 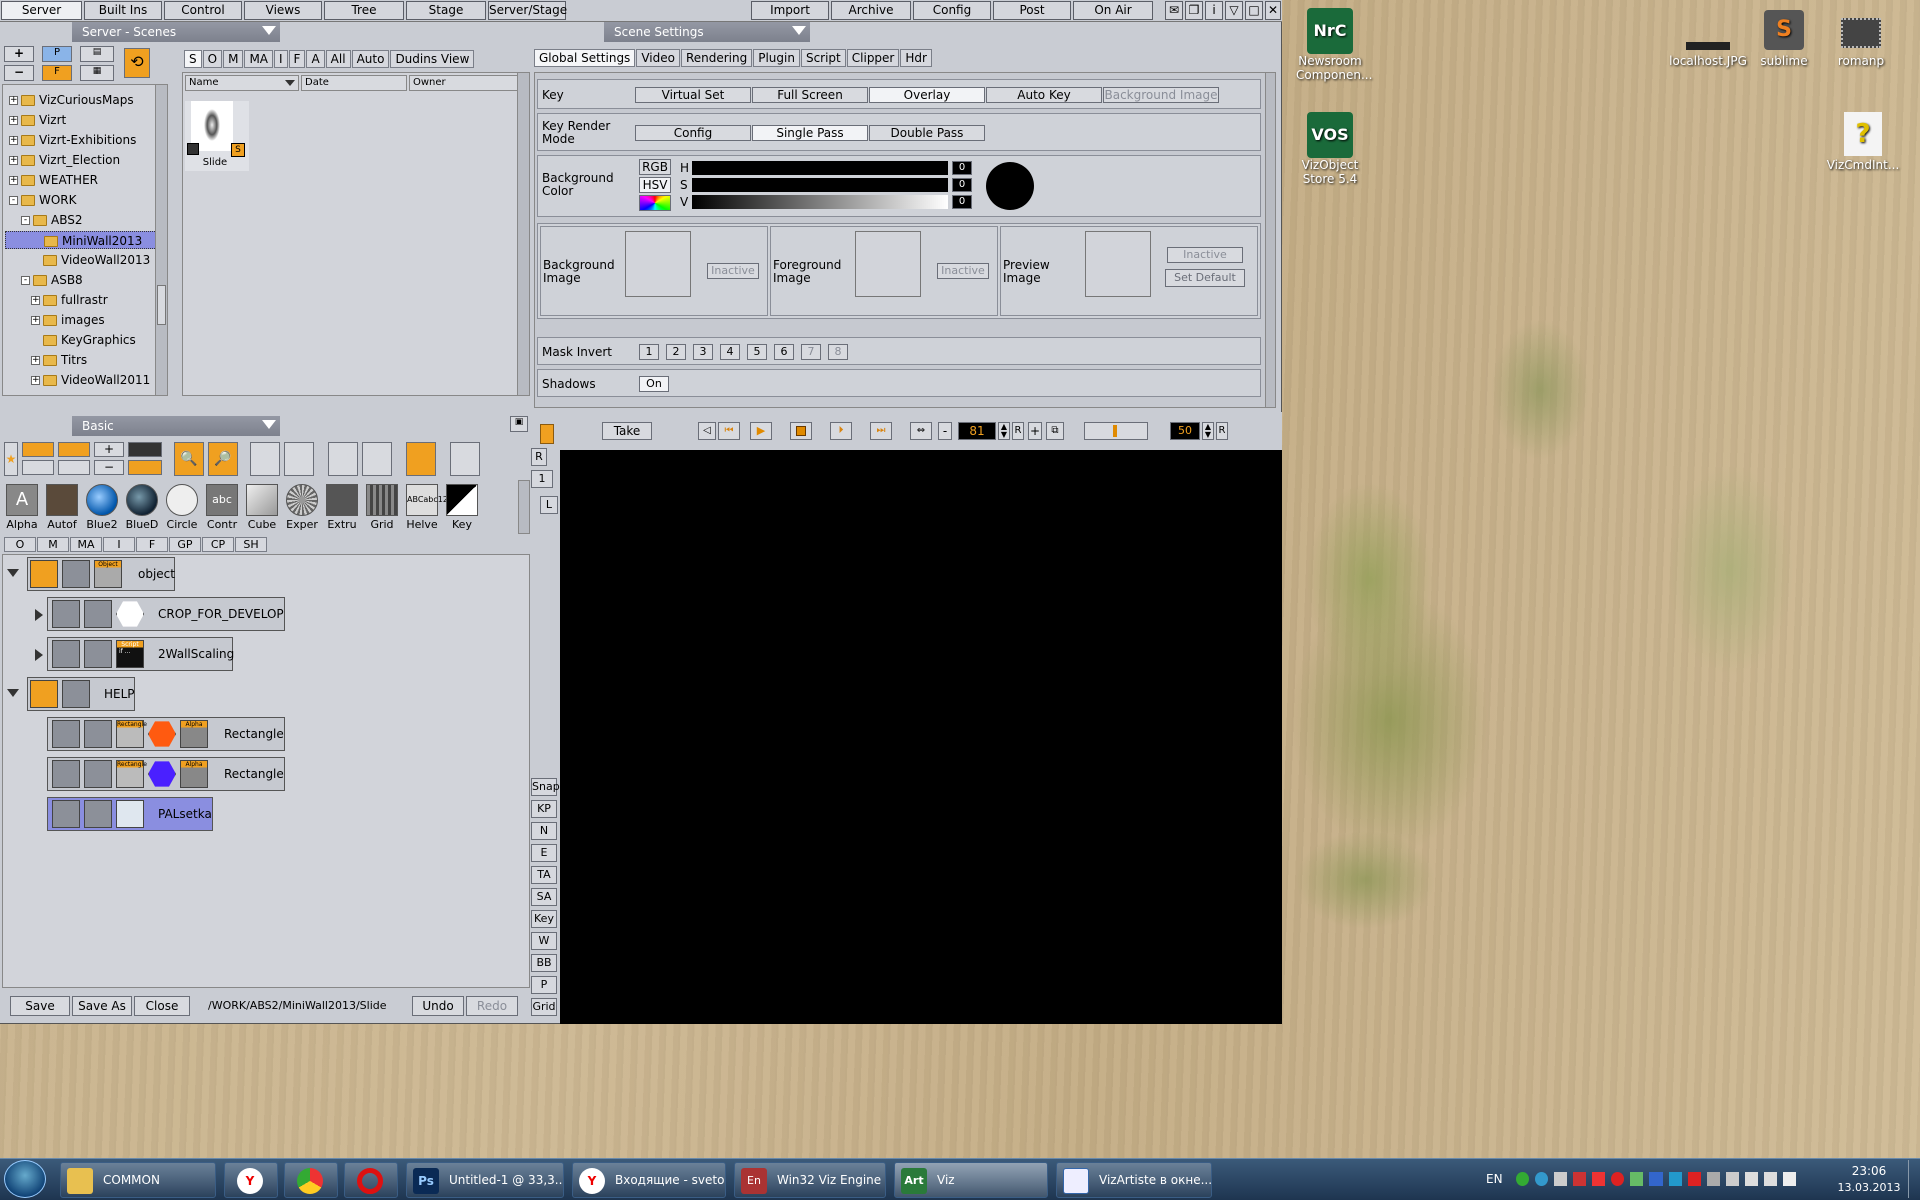 I want to click on side-sa-button: SA, so click(x=544, y=897).